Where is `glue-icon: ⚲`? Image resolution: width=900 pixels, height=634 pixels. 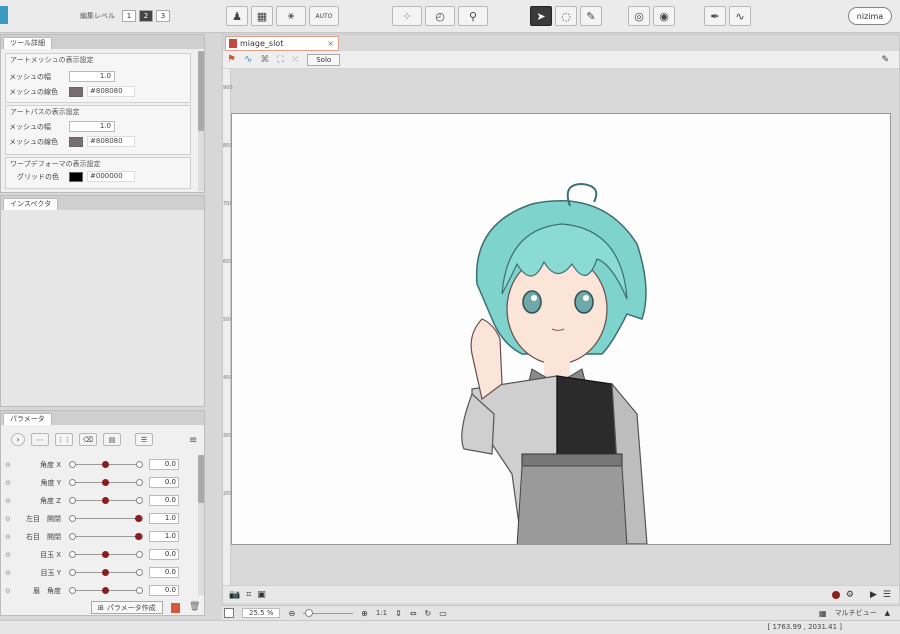
glue-icon: ⚲ is located at coordinates (473, 16).